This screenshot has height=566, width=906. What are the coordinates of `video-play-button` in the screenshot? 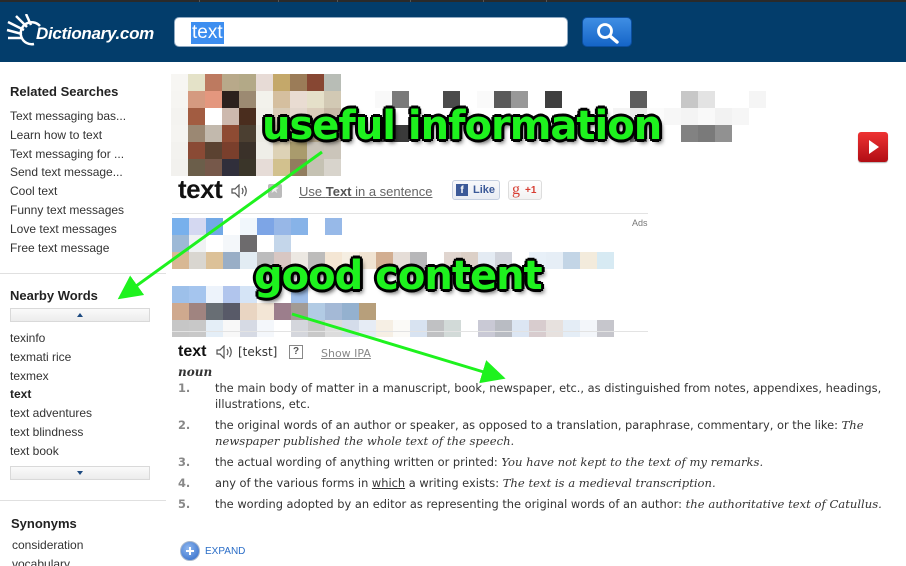 It's located at (873, 147).